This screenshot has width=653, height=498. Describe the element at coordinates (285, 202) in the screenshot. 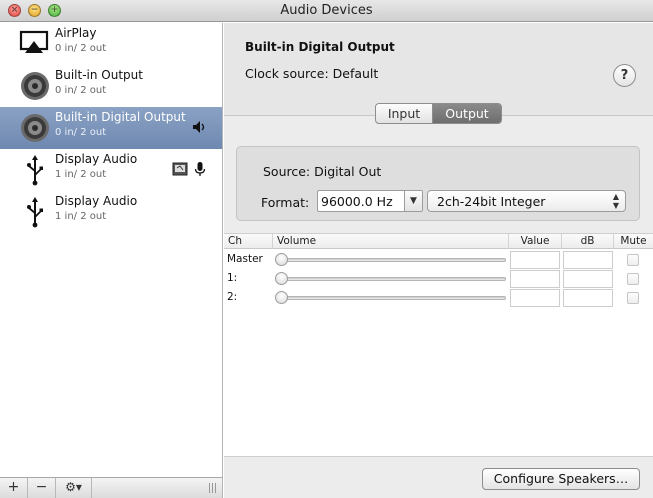

I see `format-label: Format:` at that location.